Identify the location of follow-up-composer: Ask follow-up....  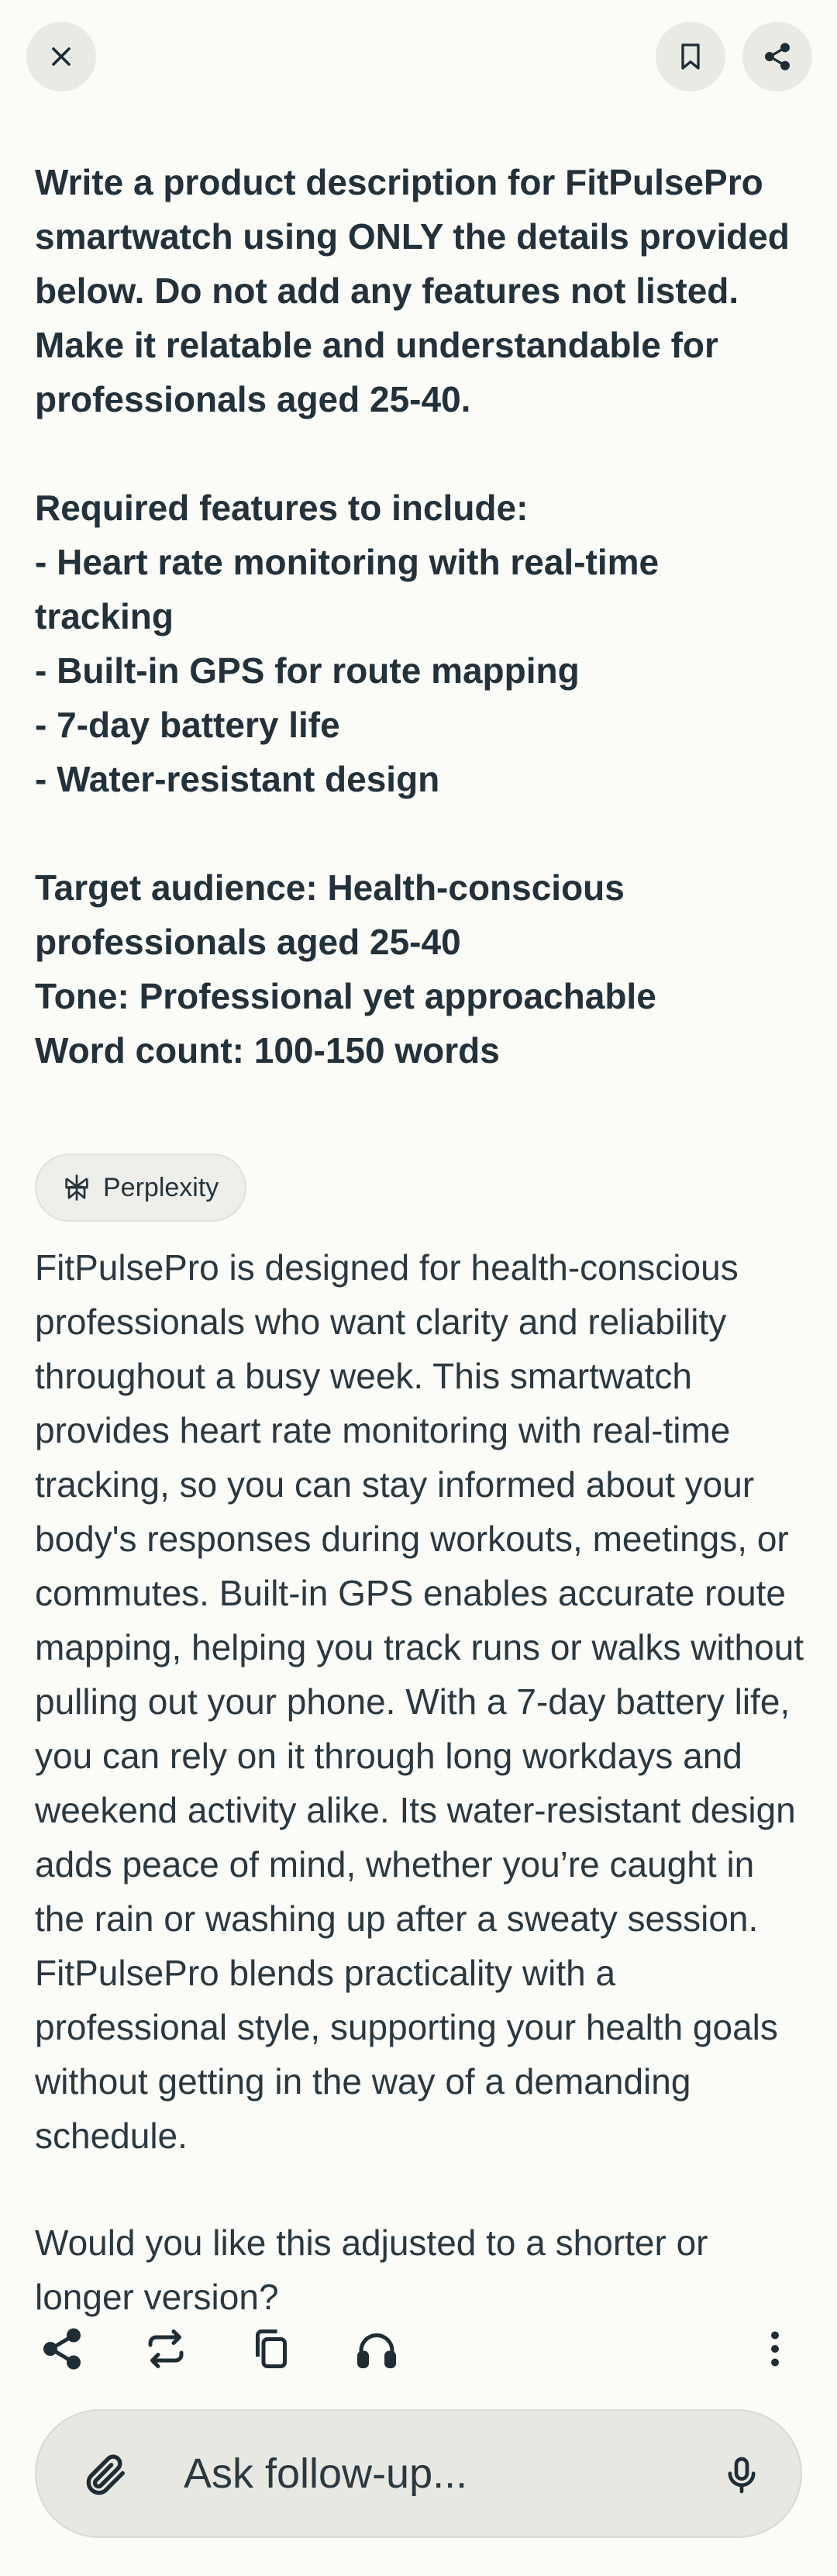
(418, 2473).